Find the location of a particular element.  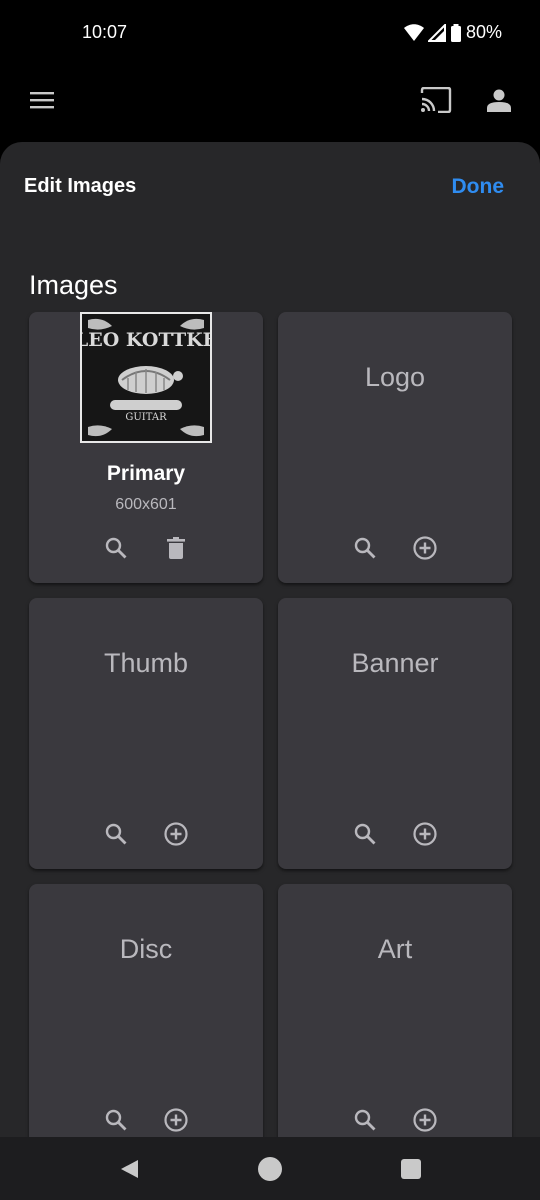

primary-image: LEO KOTTKE GUITAR is located at coordinates (146, 377).